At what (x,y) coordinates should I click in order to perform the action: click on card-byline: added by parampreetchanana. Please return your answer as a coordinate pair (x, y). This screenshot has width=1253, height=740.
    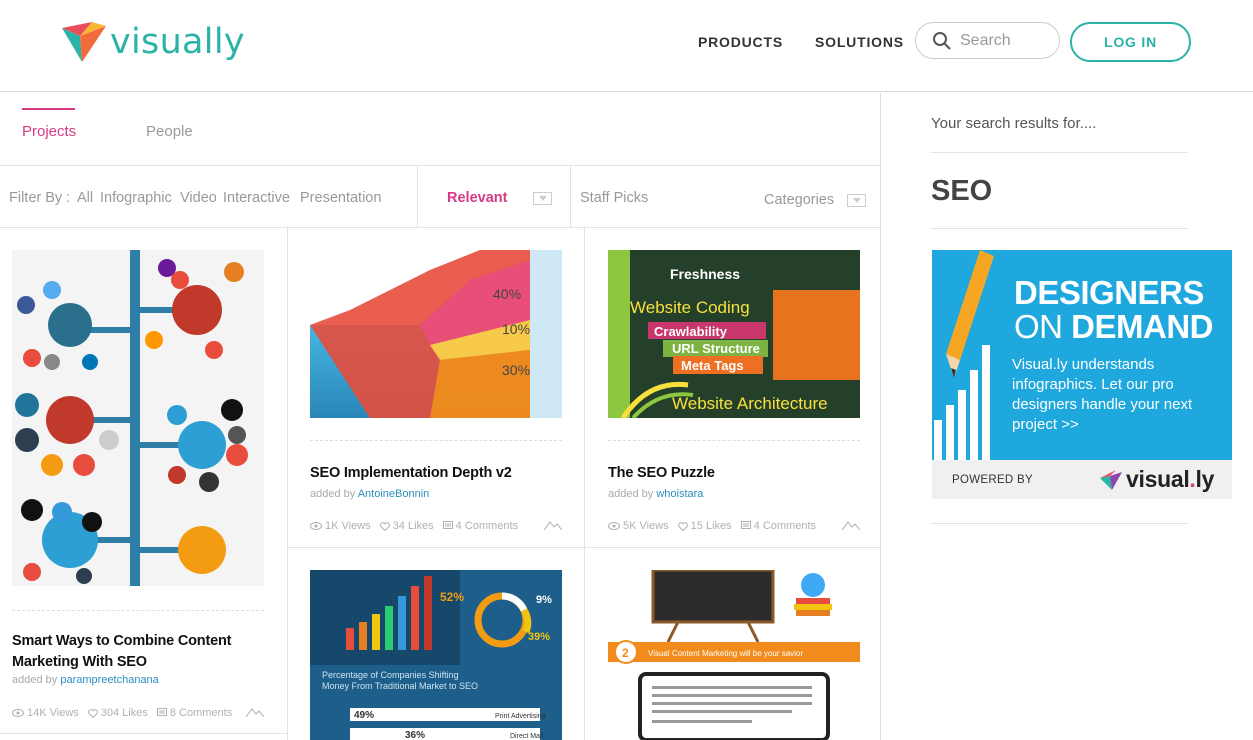
    Looking at the image, I should click on (85, 680).